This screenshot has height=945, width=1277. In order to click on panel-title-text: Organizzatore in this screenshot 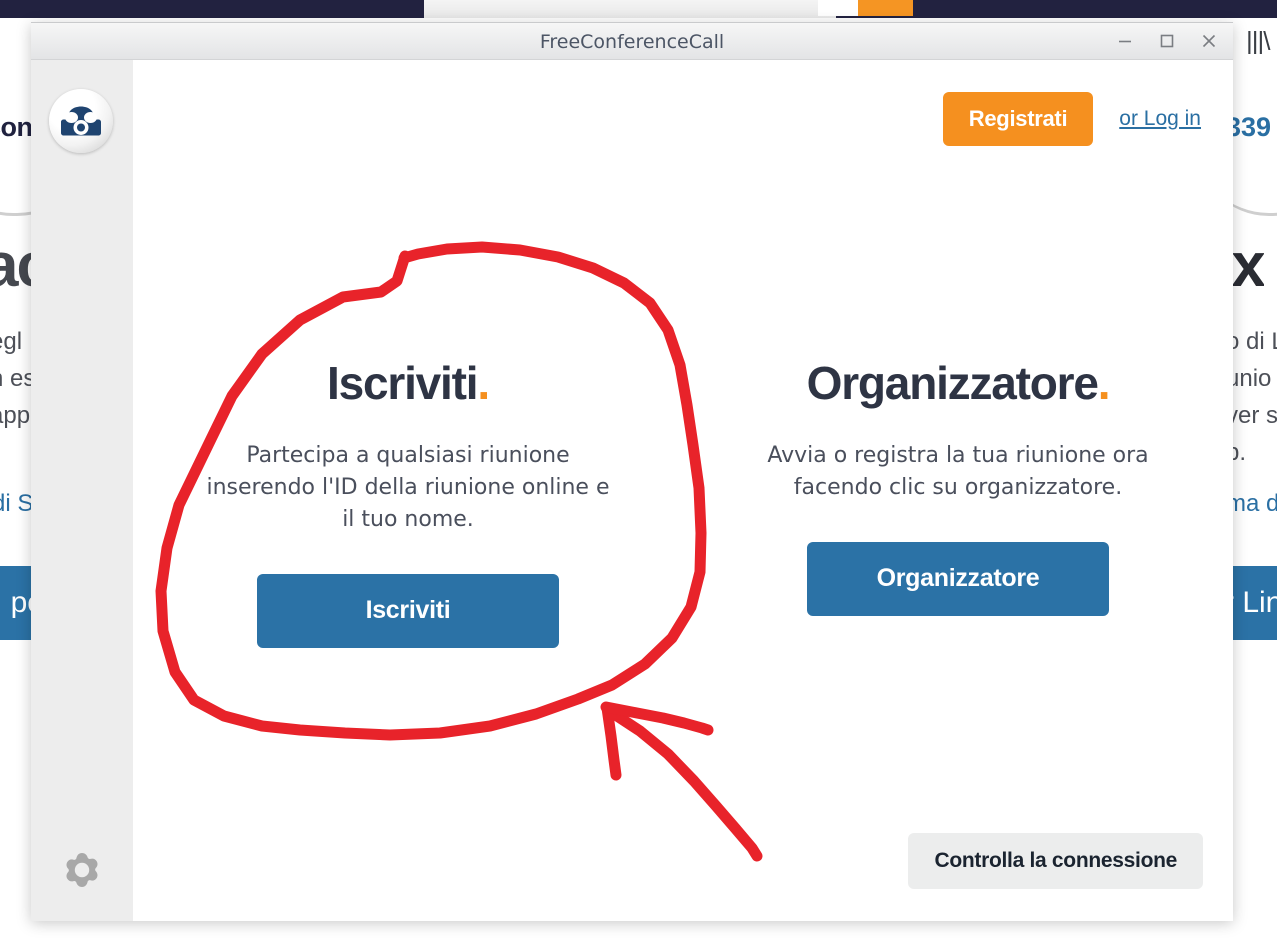, I will do `click(952, 383)`.